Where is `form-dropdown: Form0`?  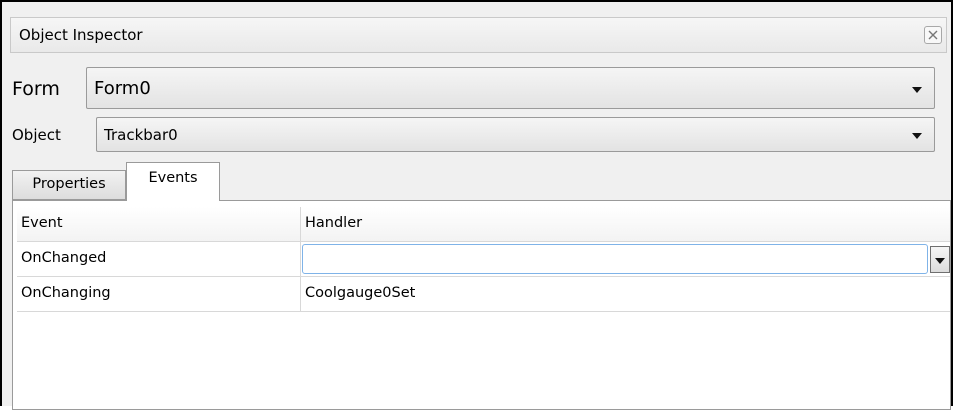 form-dropdown: Form0 is located at coordinates (510, 88).